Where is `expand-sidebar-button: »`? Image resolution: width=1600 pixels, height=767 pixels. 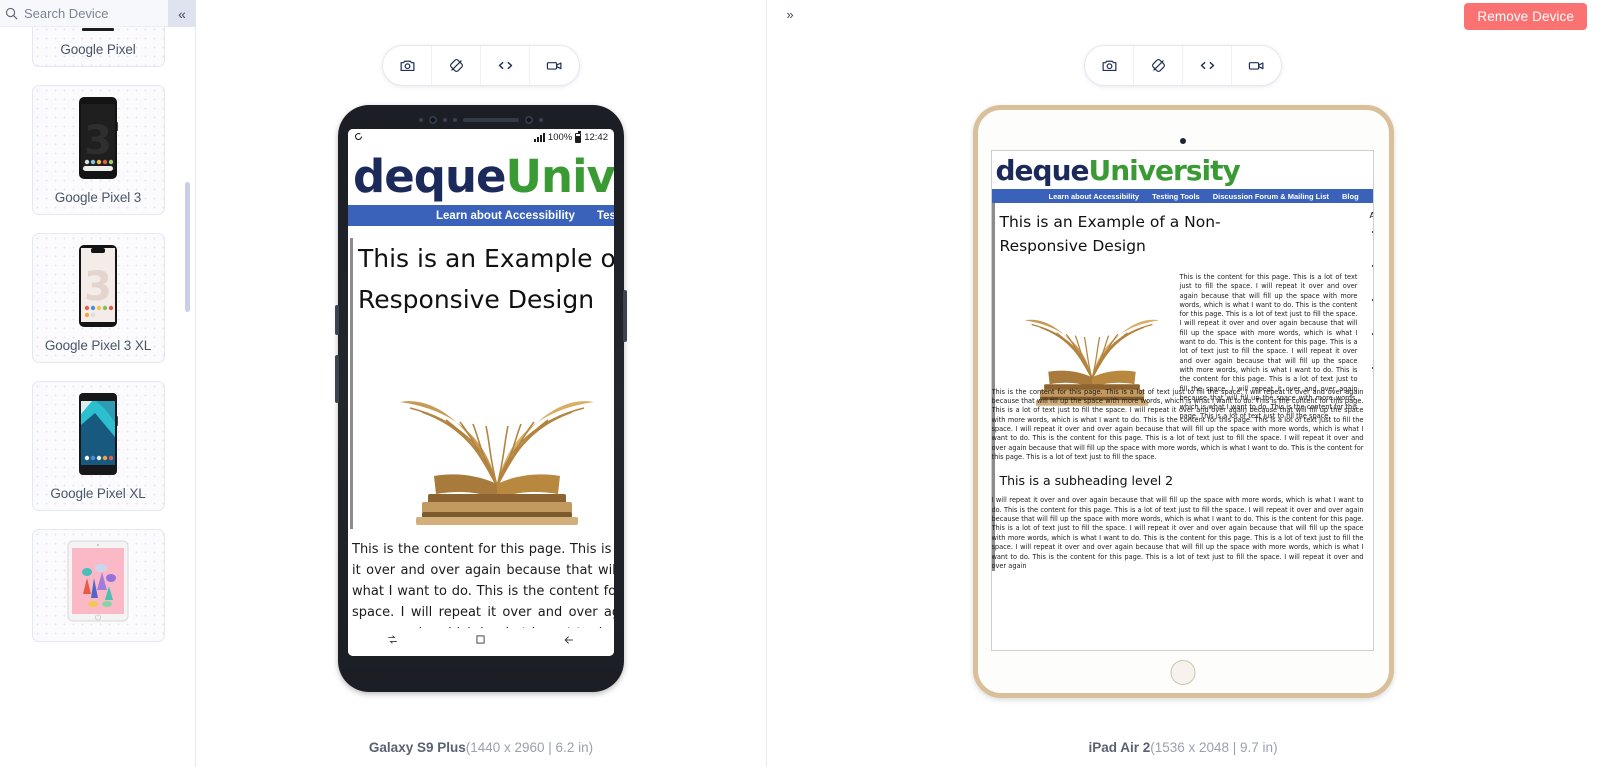 expand-sidebar-button: » is located at coordinates (790, 14).